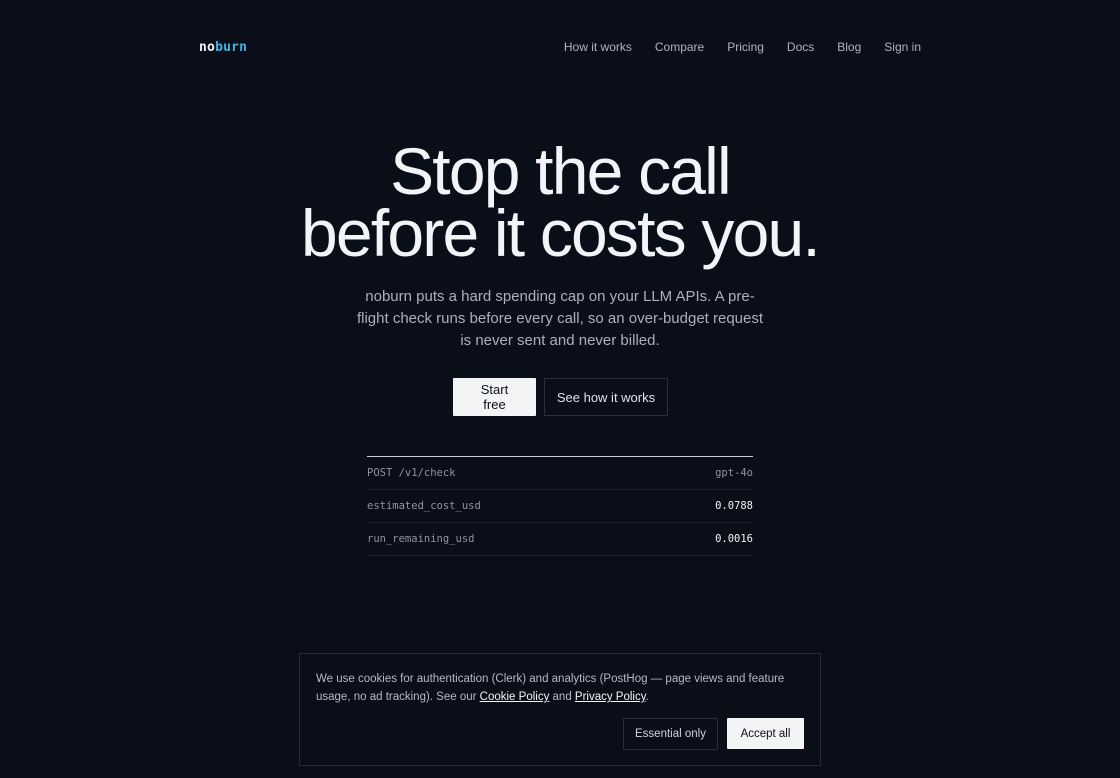  I want to click on check-row-key: run_remaining_usd, so click(421, 539).